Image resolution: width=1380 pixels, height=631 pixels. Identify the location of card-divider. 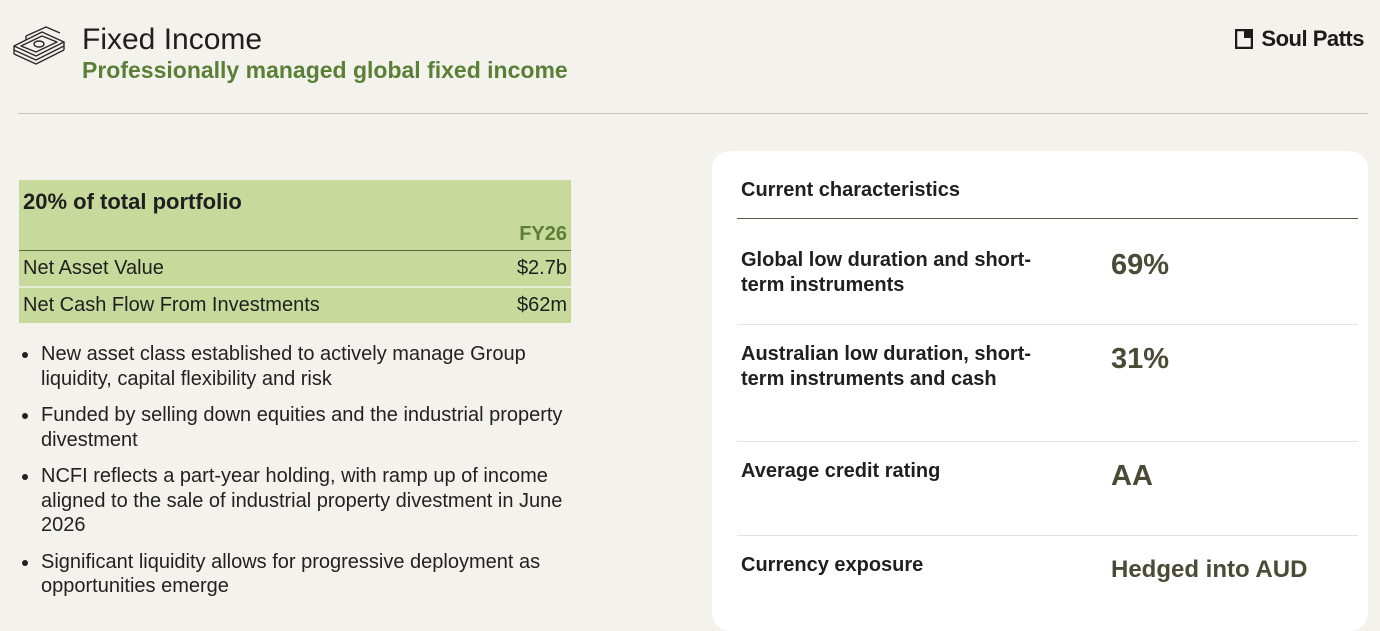
(1047, 218).